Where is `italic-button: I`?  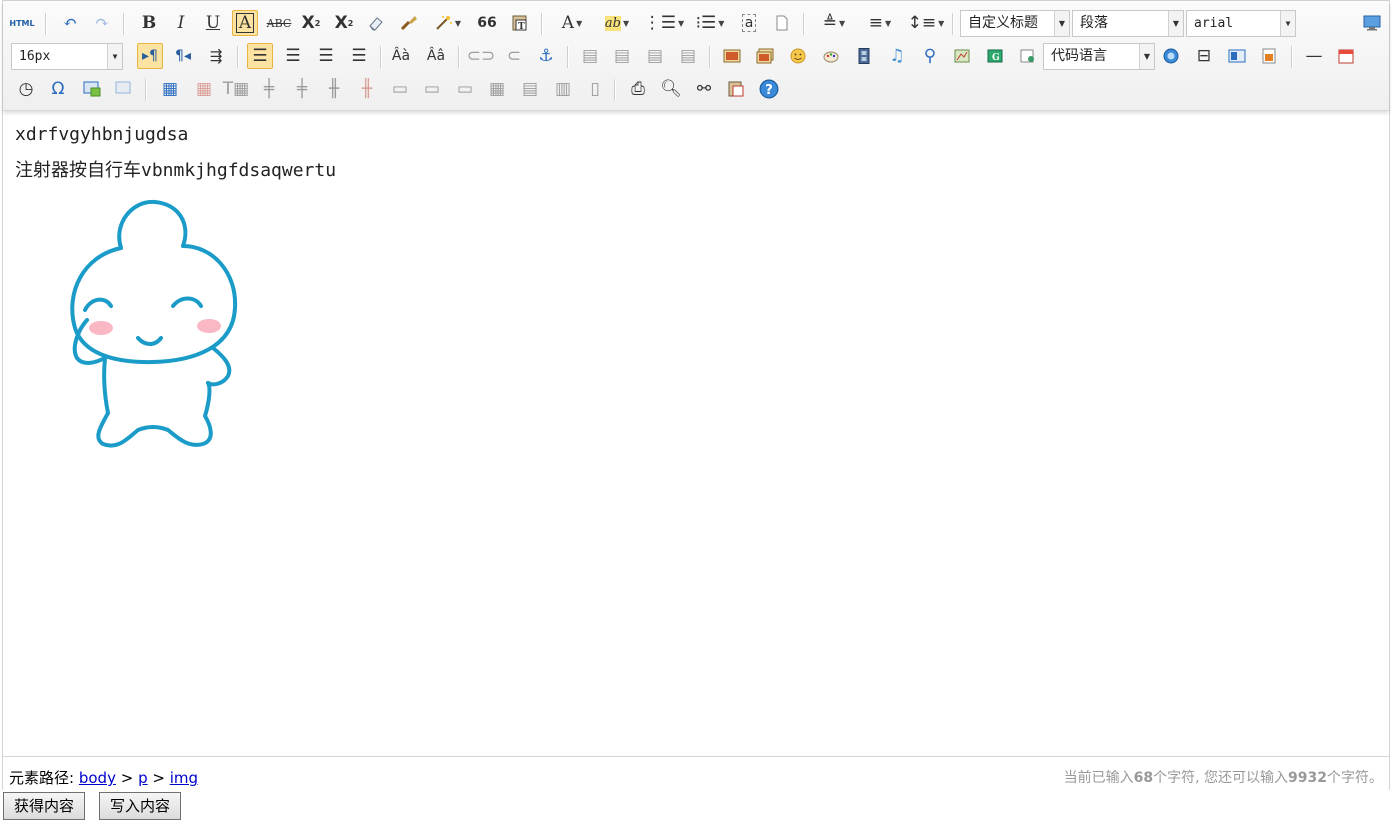 italic-button: I is located at coordinates (181, 23).